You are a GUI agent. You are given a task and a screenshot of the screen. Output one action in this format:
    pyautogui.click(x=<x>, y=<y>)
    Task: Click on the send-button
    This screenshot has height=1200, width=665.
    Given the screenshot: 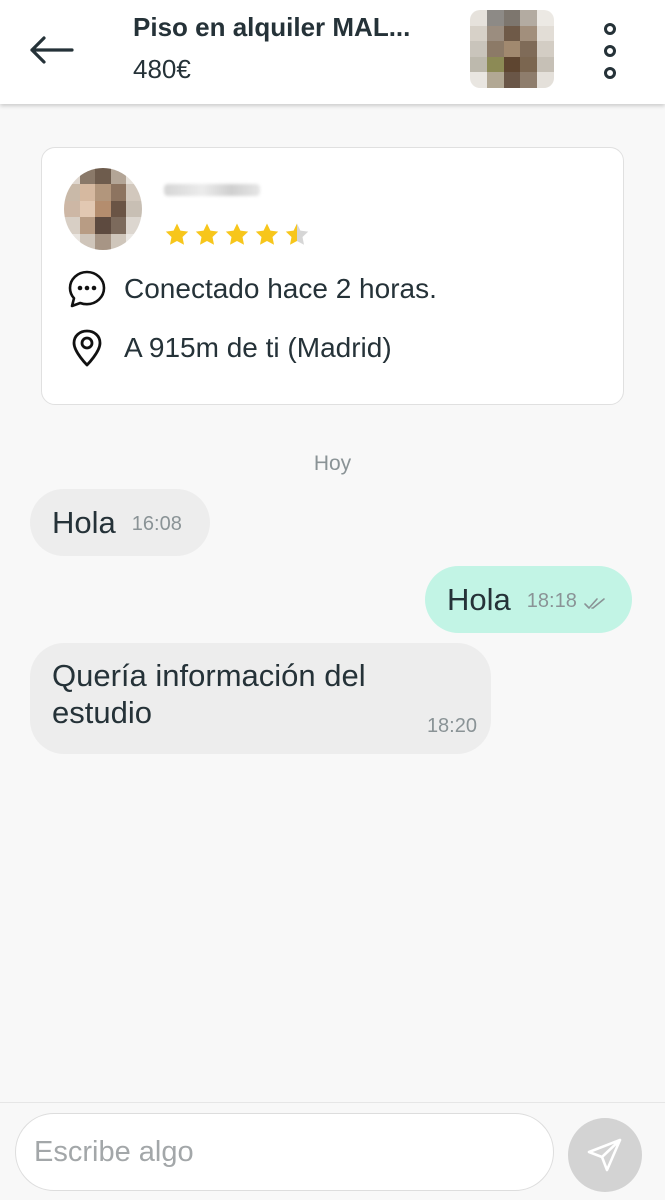 What is the action you would take?
    pyautogui.click(x=605, y=1155)
    